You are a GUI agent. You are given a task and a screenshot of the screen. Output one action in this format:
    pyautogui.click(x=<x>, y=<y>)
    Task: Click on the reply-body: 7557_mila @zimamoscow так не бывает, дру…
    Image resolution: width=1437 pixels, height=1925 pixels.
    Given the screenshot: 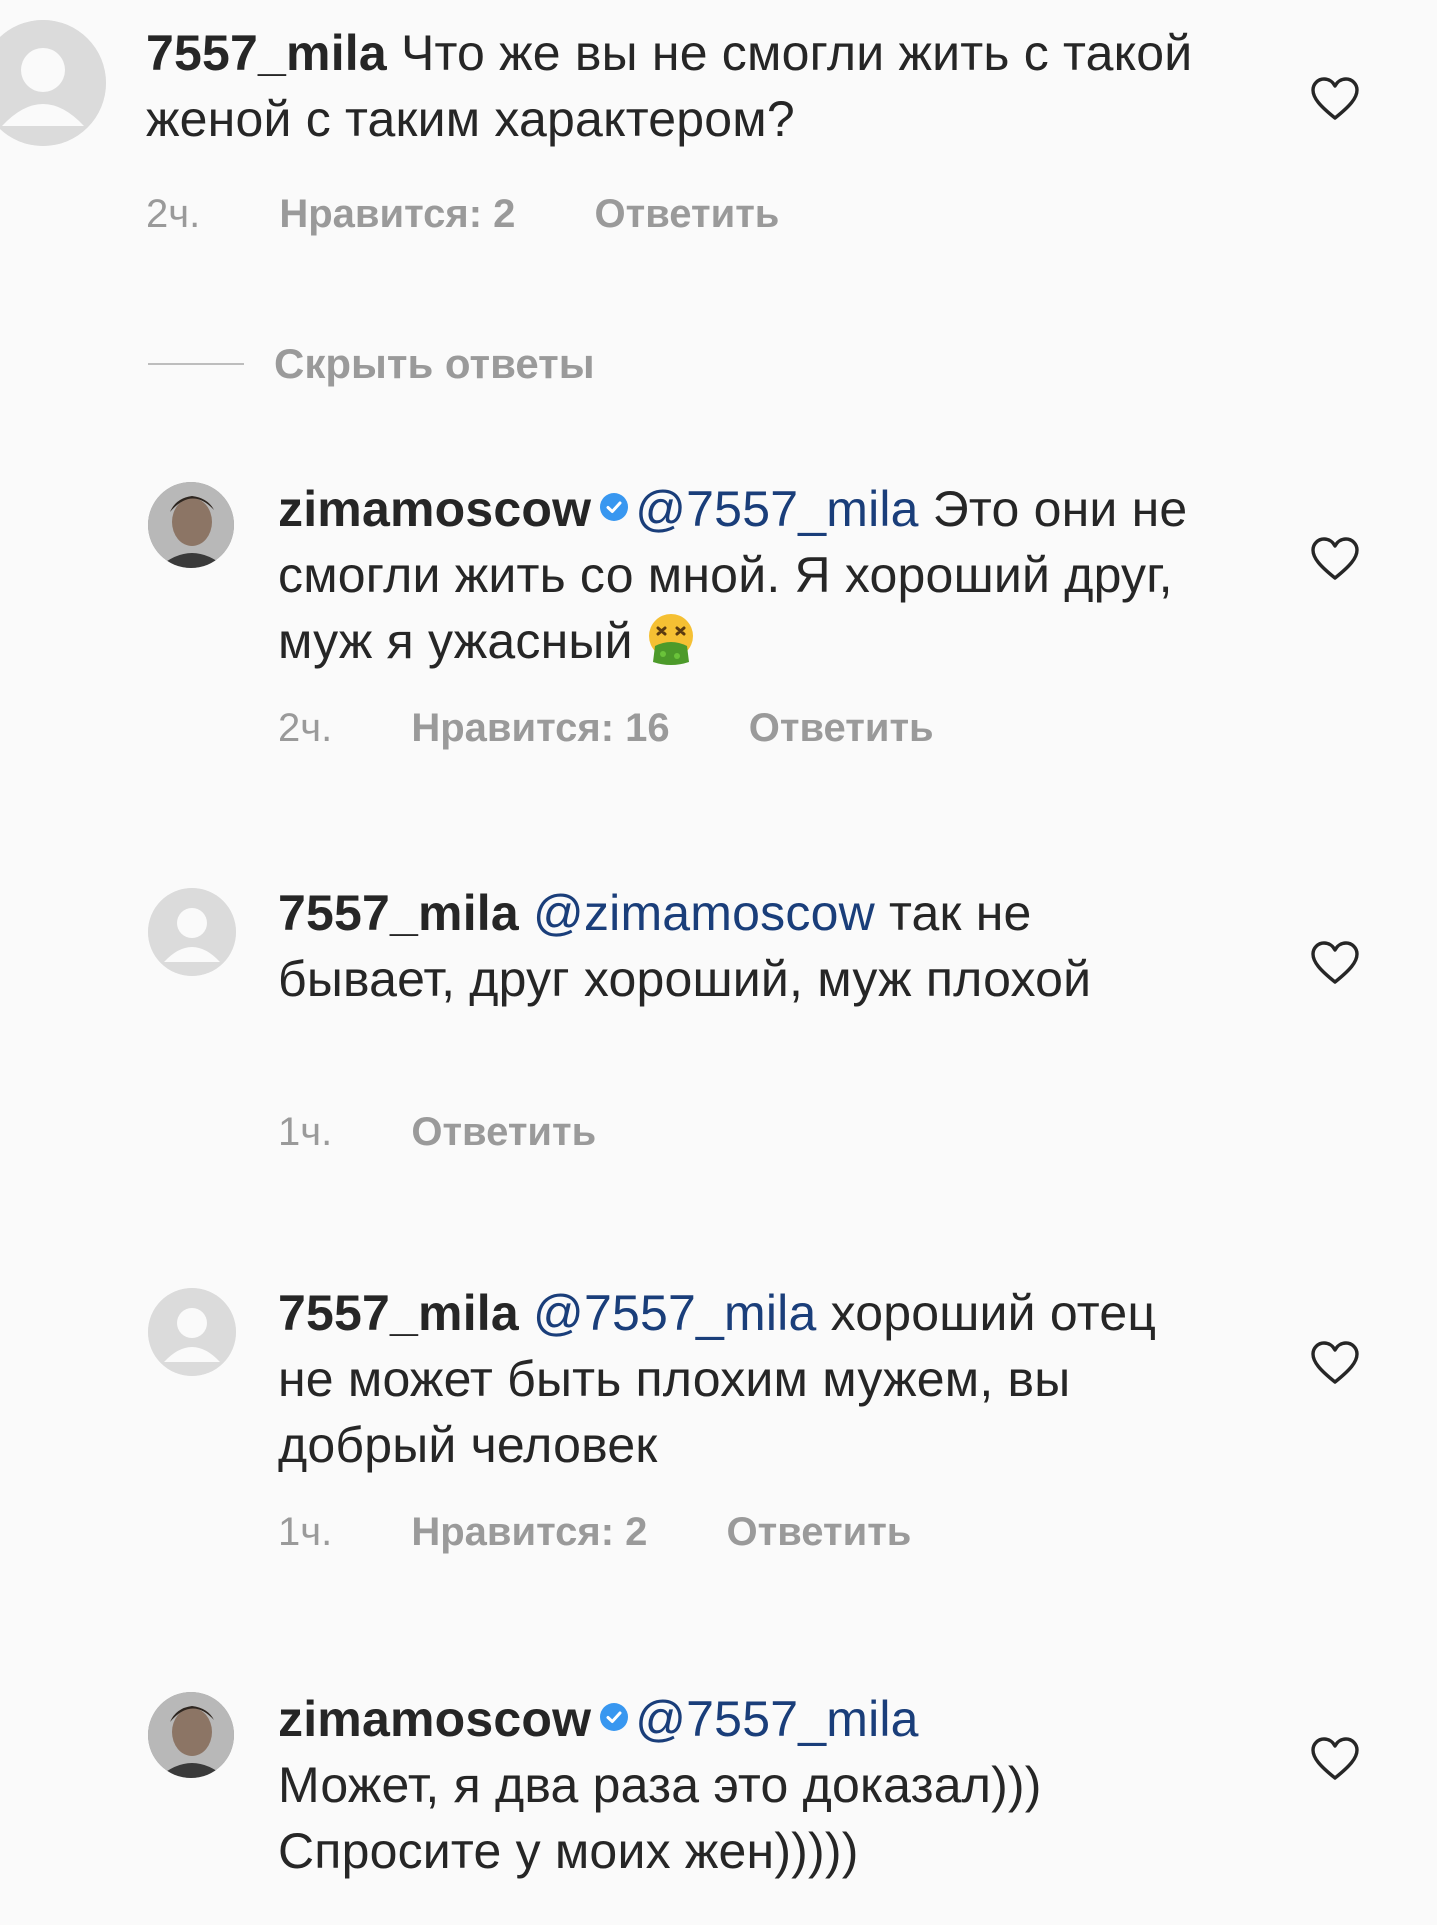 What is the action you would take?
    pyautogui.click(x=718, y=946)
    